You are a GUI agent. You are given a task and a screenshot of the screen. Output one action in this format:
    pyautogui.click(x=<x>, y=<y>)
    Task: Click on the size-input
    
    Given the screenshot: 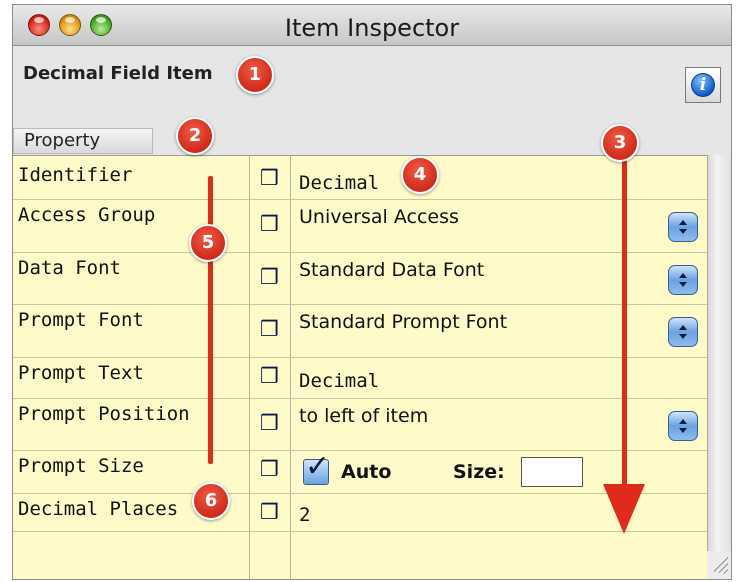 What is the action you would take?
    pyautogui.click(x=552, y=472)
    